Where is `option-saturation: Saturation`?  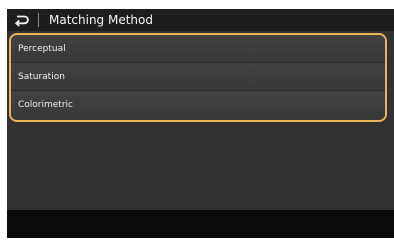
option-saturation: Saturation is located at coordinates (198, 77).